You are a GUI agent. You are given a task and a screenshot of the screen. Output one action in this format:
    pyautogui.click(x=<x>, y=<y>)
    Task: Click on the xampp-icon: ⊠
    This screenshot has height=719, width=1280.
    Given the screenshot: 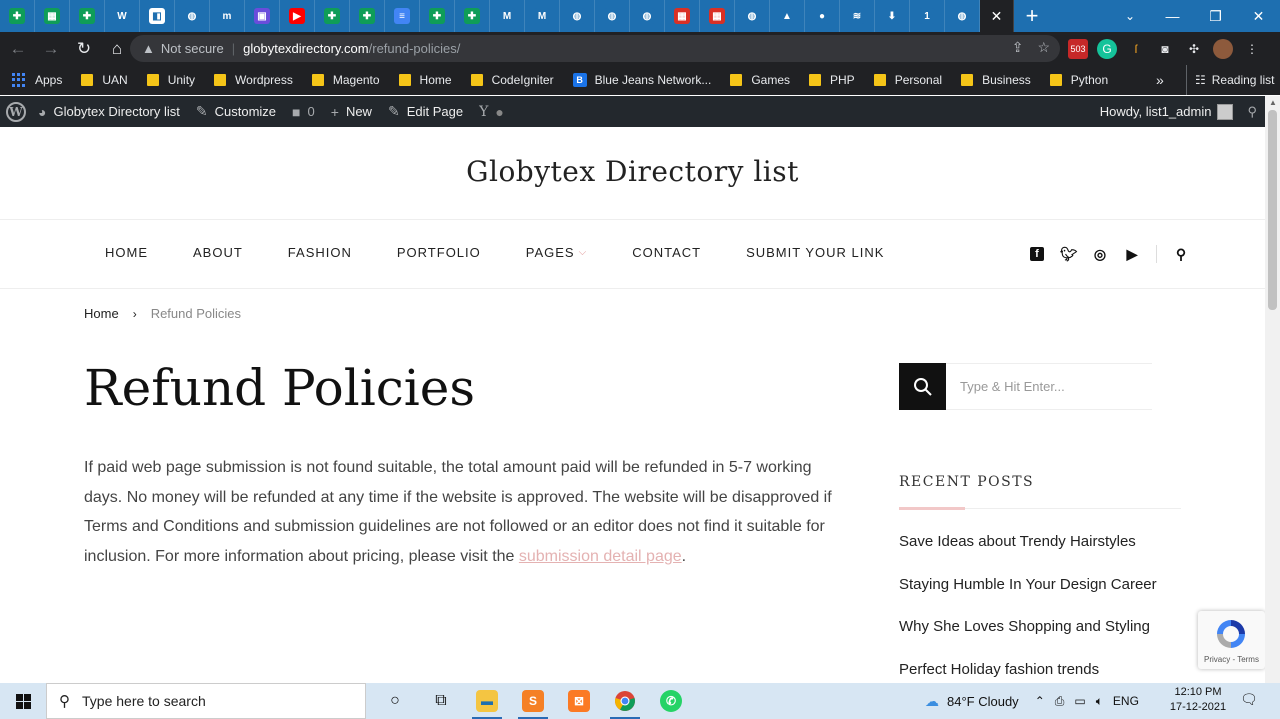 What is the action you would take?
    pyautogui.click(x=579, y=701)
    